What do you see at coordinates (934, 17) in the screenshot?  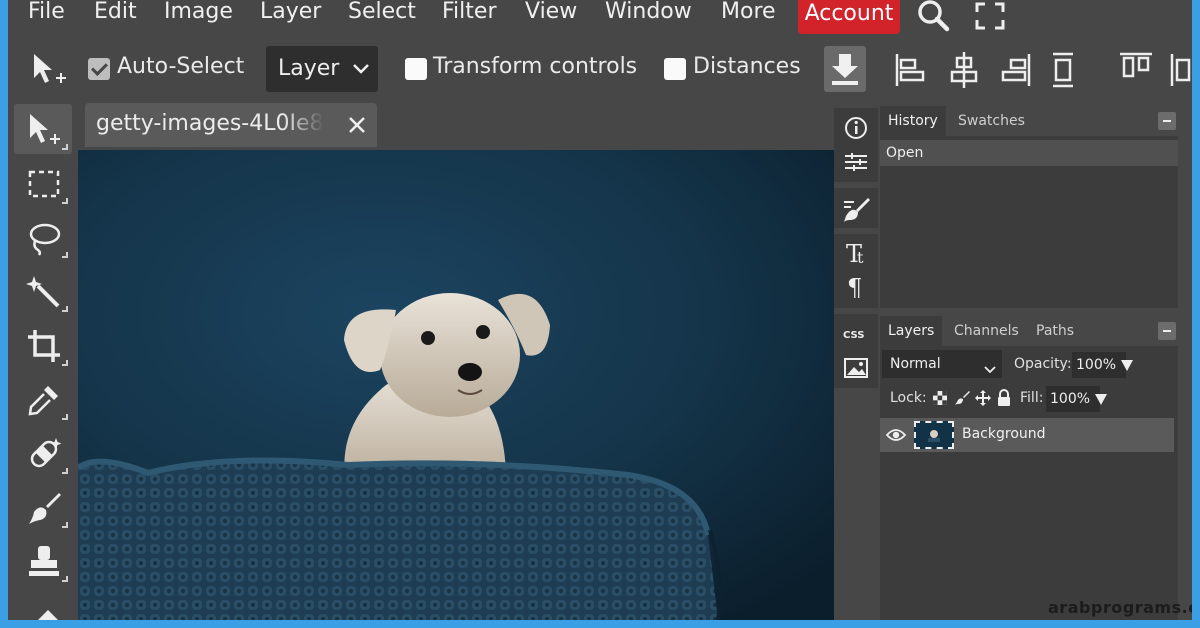 I see `search-icon` at bounding box center [934, 17].